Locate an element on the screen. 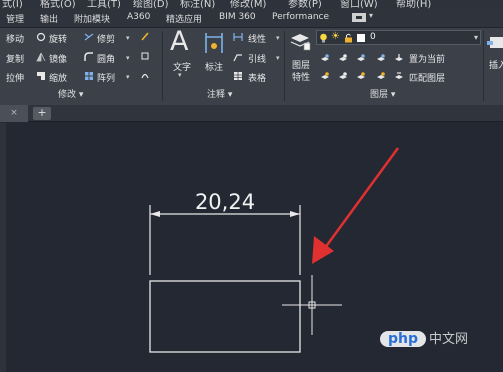  drawn-rectangle is located at coordinates (225, 316).